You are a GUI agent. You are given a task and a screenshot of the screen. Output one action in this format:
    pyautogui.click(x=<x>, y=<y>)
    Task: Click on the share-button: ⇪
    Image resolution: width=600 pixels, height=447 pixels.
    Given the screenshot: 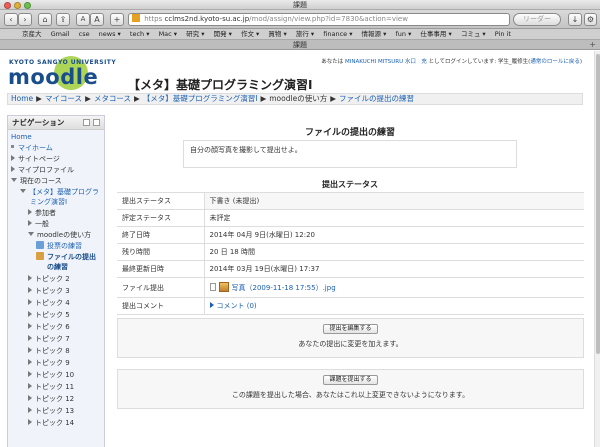 What is the action you would take?
    pyautogui.click(x=63, y=19)
    